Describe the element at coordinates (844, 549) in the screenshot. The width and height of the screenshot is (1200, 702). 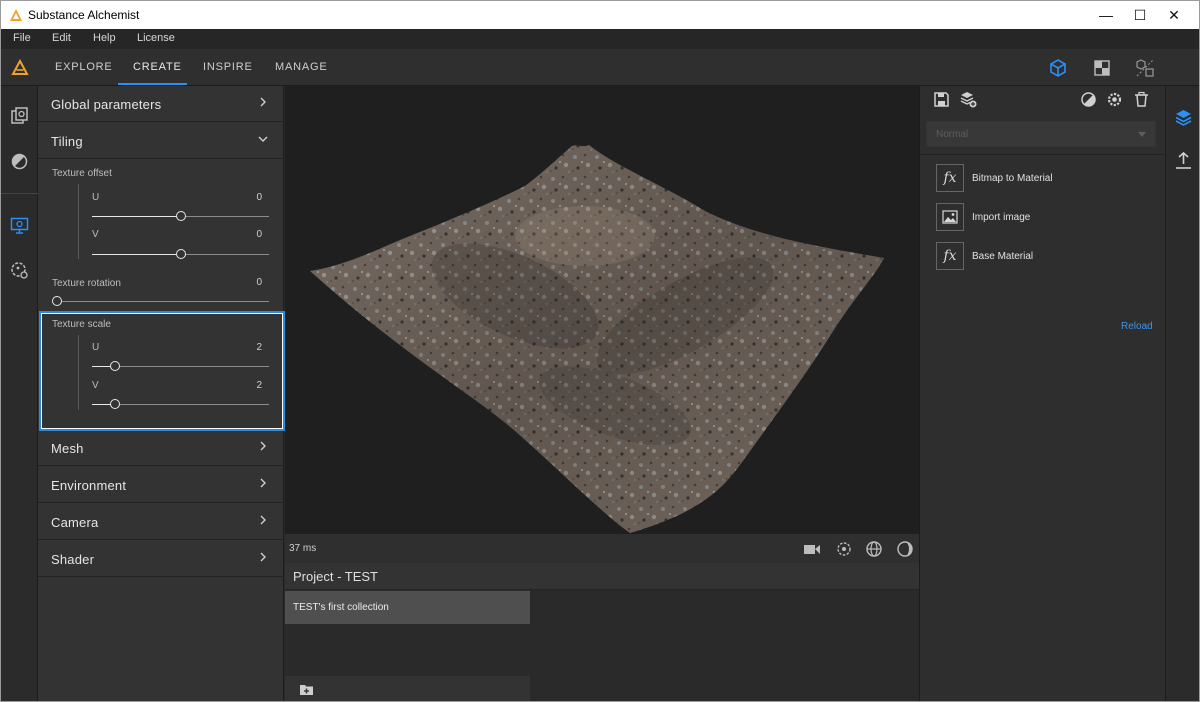
I see `light-rotate-icon` at that location.